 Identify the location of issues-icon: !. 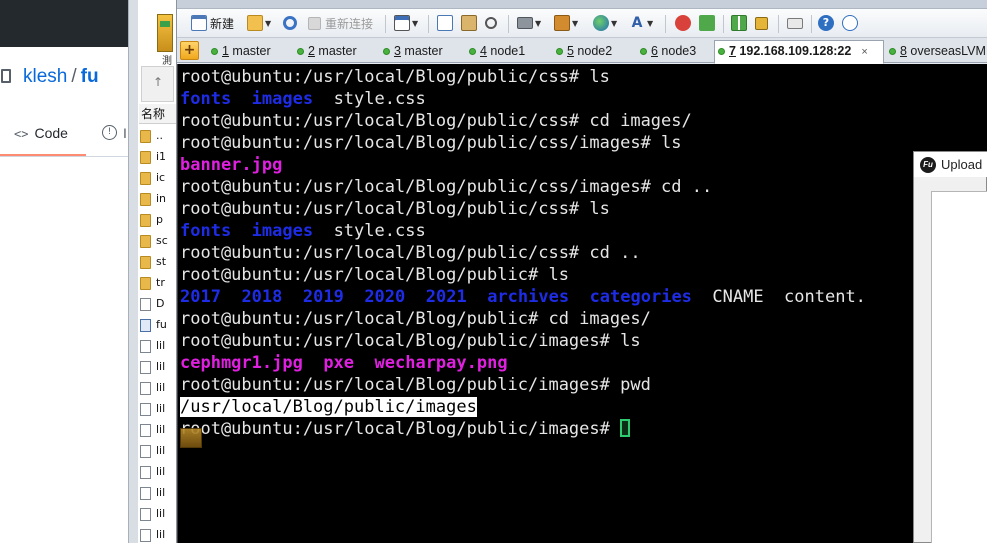
(109, 132).